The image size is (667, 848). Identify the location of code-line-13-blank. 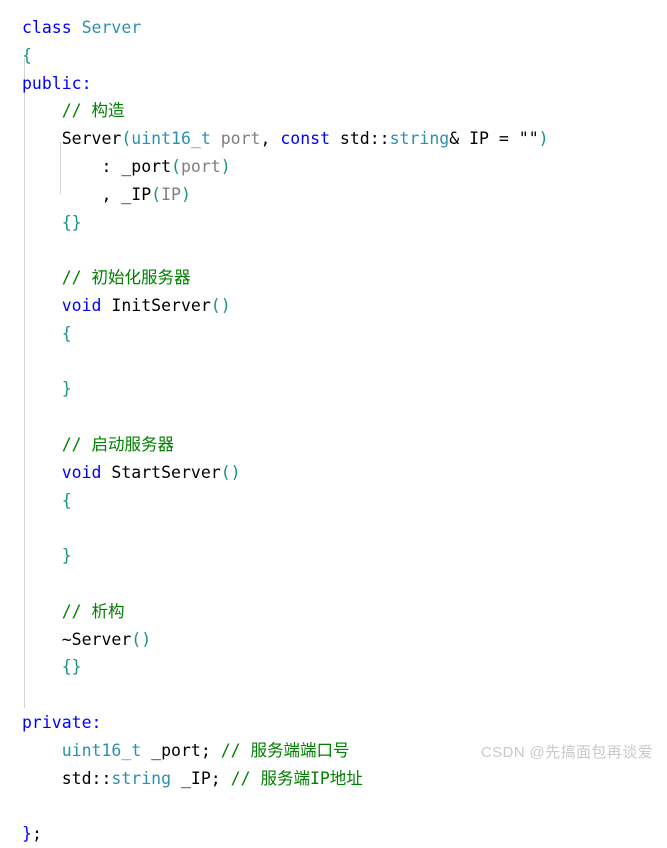
(333, 362).